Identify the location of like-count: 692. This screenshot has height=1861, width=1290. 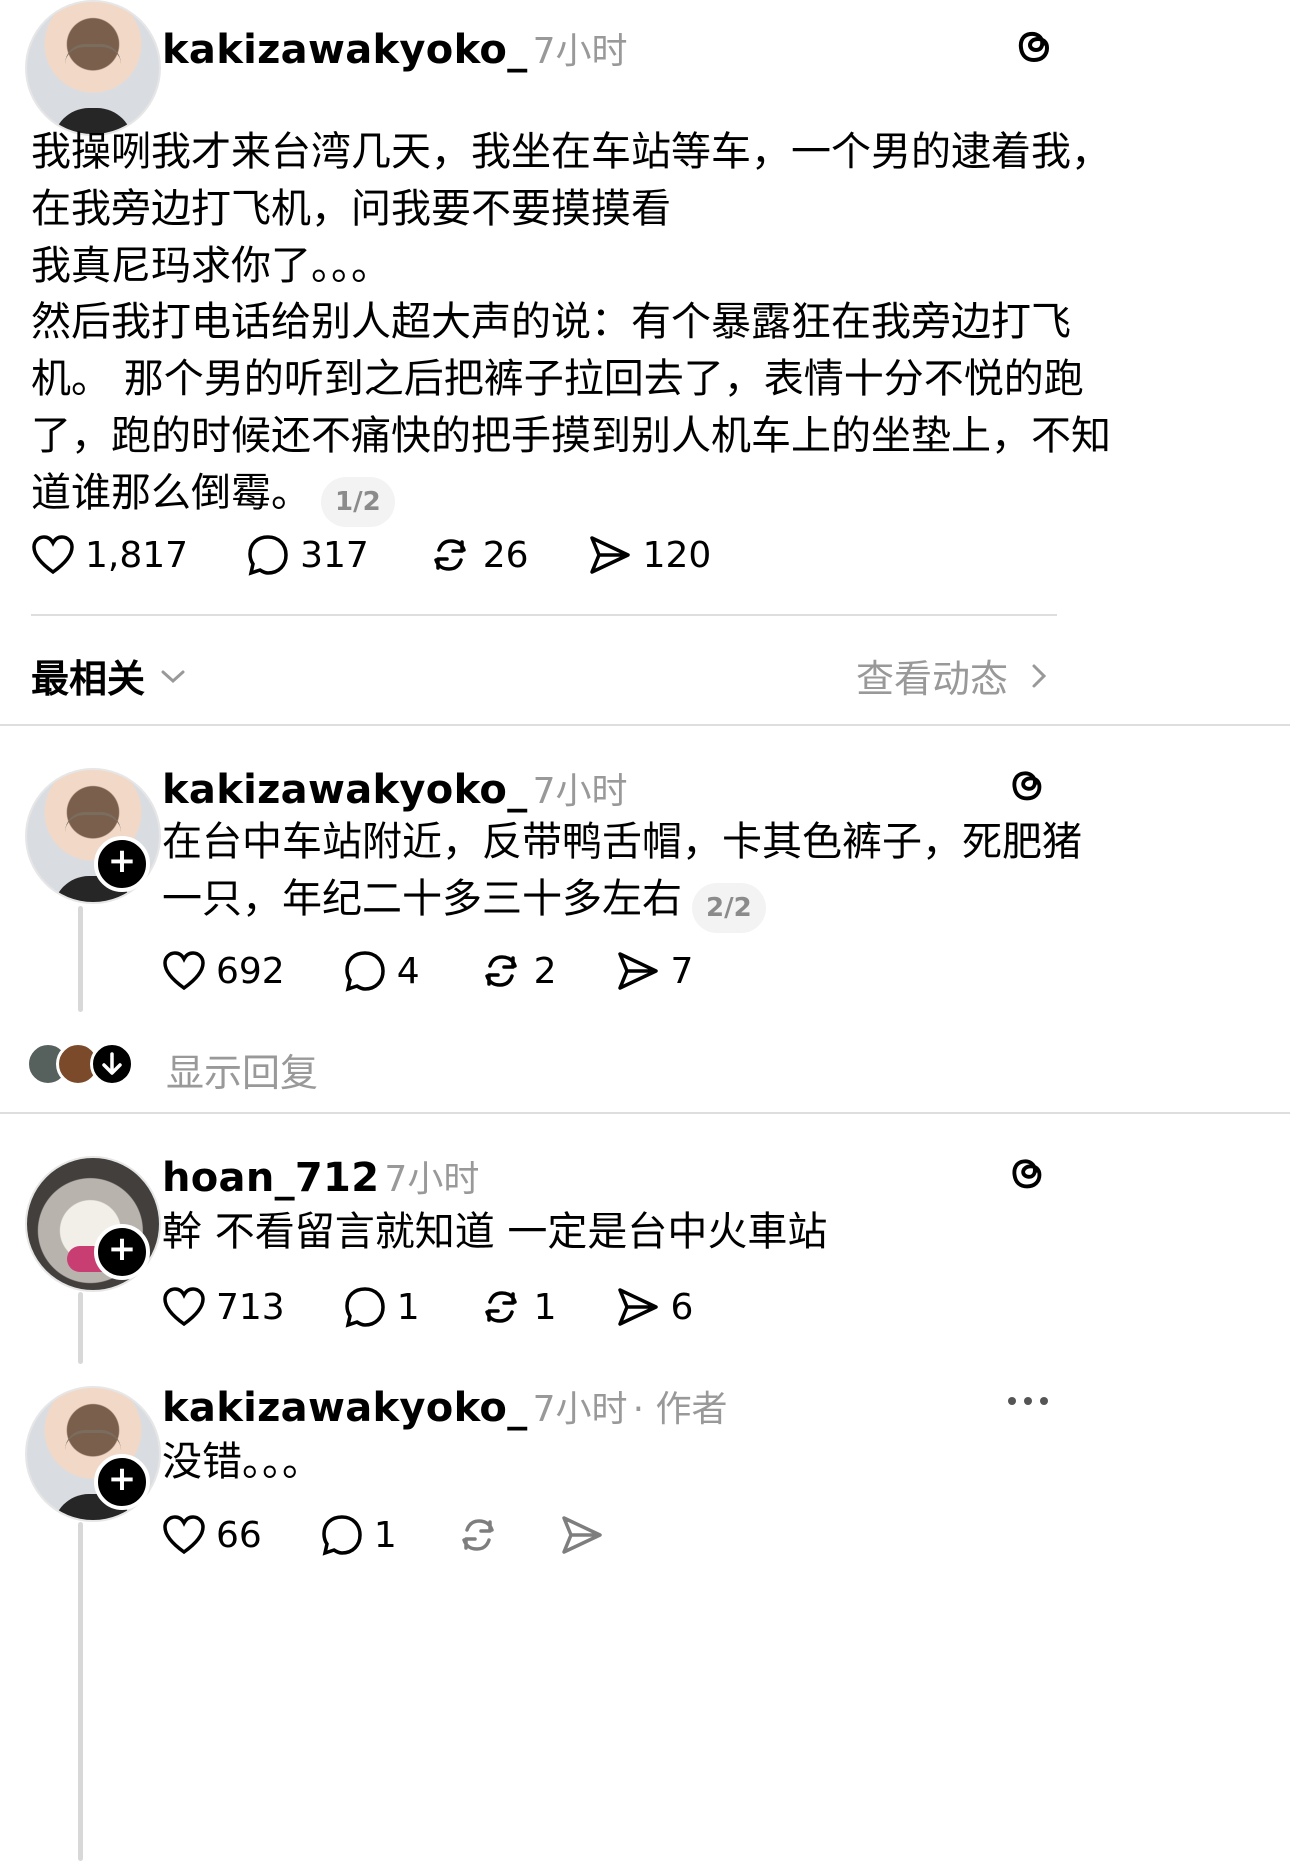
(250, 971).